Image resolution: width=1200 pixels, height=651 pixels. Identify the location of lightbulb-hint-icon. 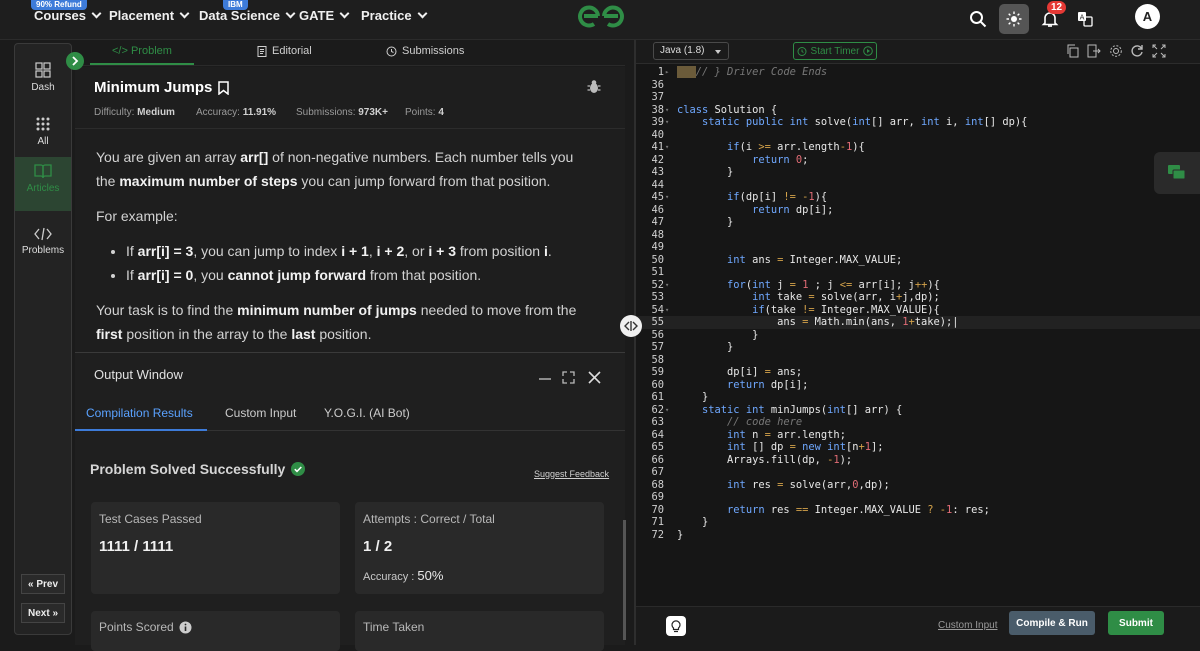
(676, 626).